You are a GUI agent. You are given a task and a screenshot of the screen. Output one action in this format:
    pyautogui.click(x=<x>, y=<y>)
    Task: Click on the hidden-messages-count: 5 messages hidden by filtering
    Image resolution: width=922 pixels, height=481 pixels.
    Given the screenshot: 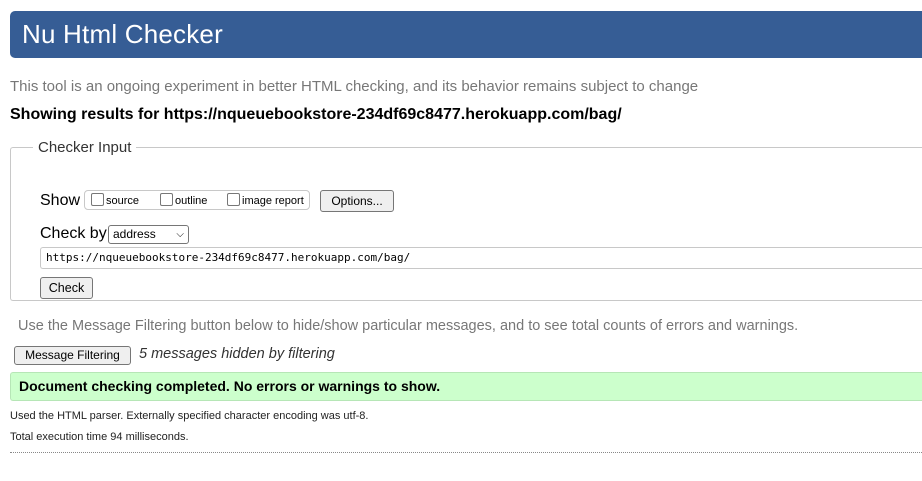 What is the action you would take?
    pyautogui.click(x=237, y=354)
    